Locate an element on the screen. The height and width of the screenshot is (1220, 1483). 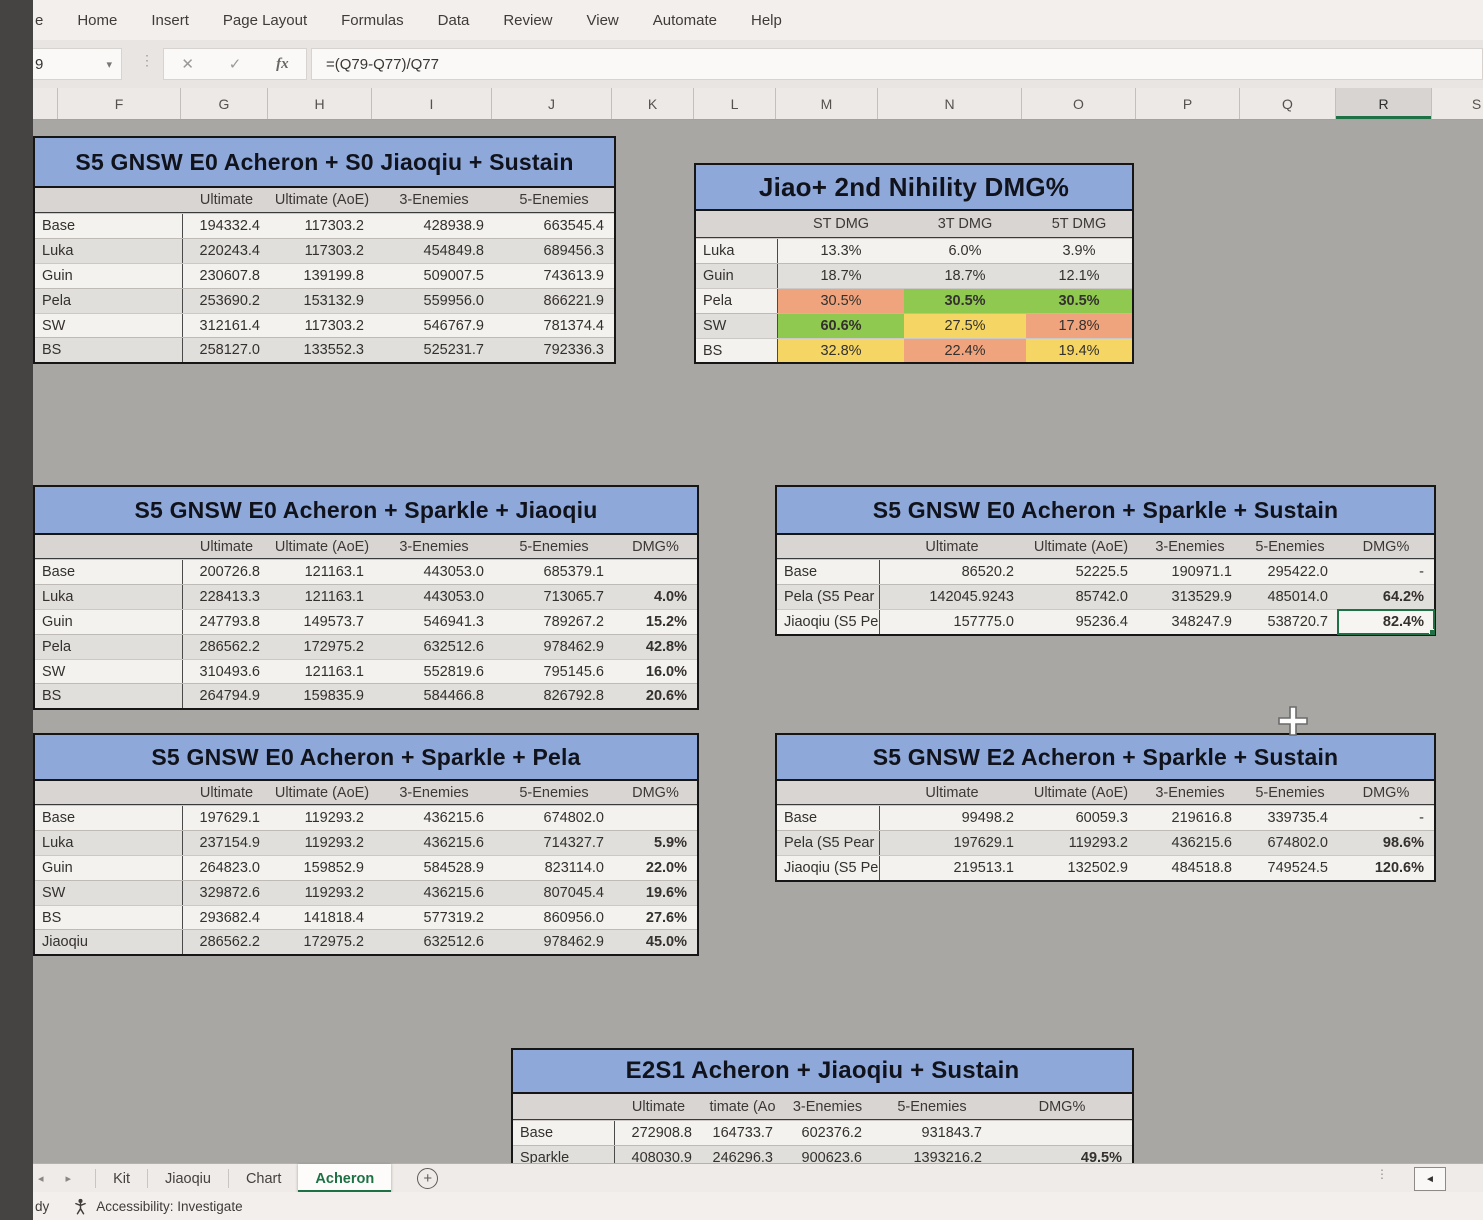
formula-input: =(Q79-Q77)/Q77 is located at coordinates (897, 64).